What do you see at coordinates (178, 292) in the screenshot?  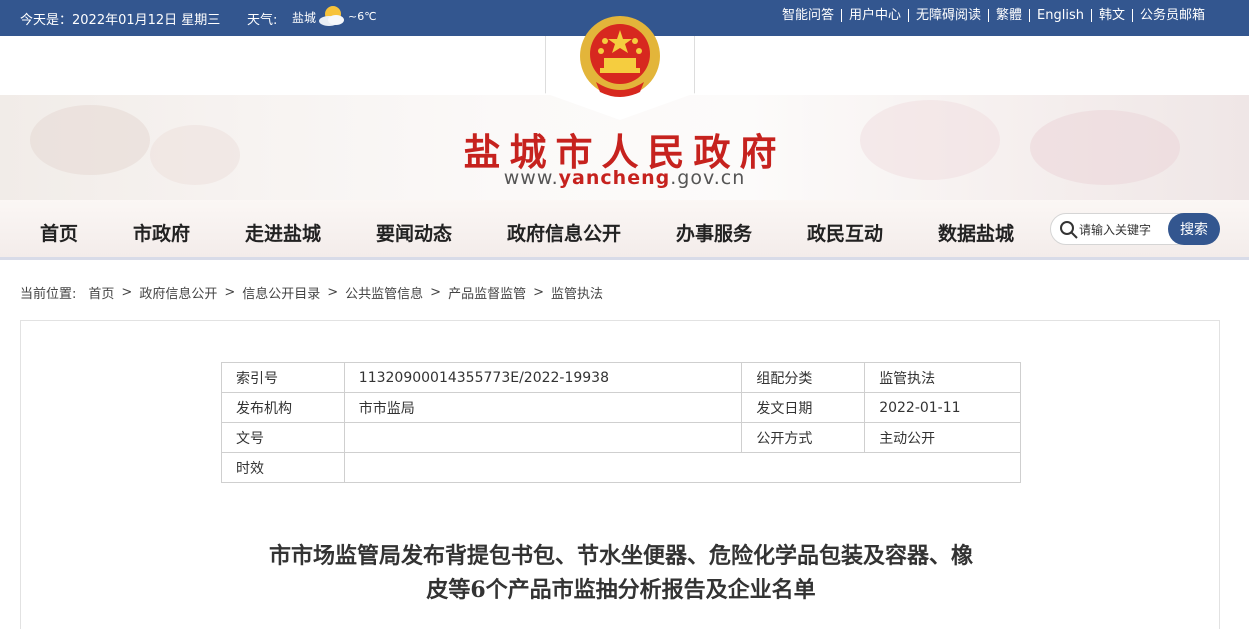 I see `breadcrumb-info-disclosure: 政府信息公开` at bounding box center [178, 292].